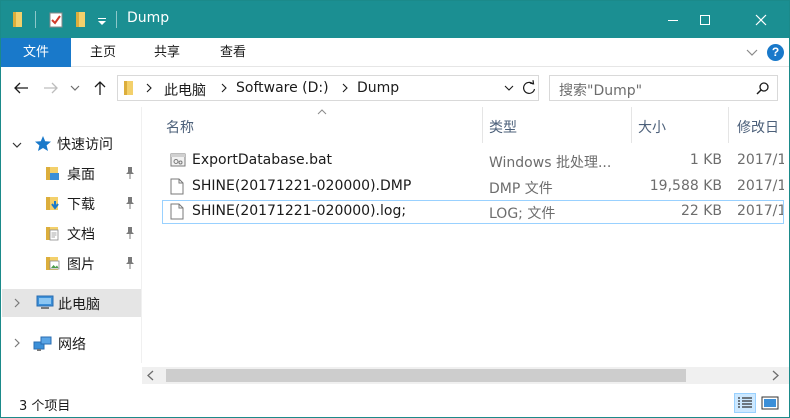 The width and height of the screenshot is (790, 418). I want to click on maximize-button, so click(705, 19).